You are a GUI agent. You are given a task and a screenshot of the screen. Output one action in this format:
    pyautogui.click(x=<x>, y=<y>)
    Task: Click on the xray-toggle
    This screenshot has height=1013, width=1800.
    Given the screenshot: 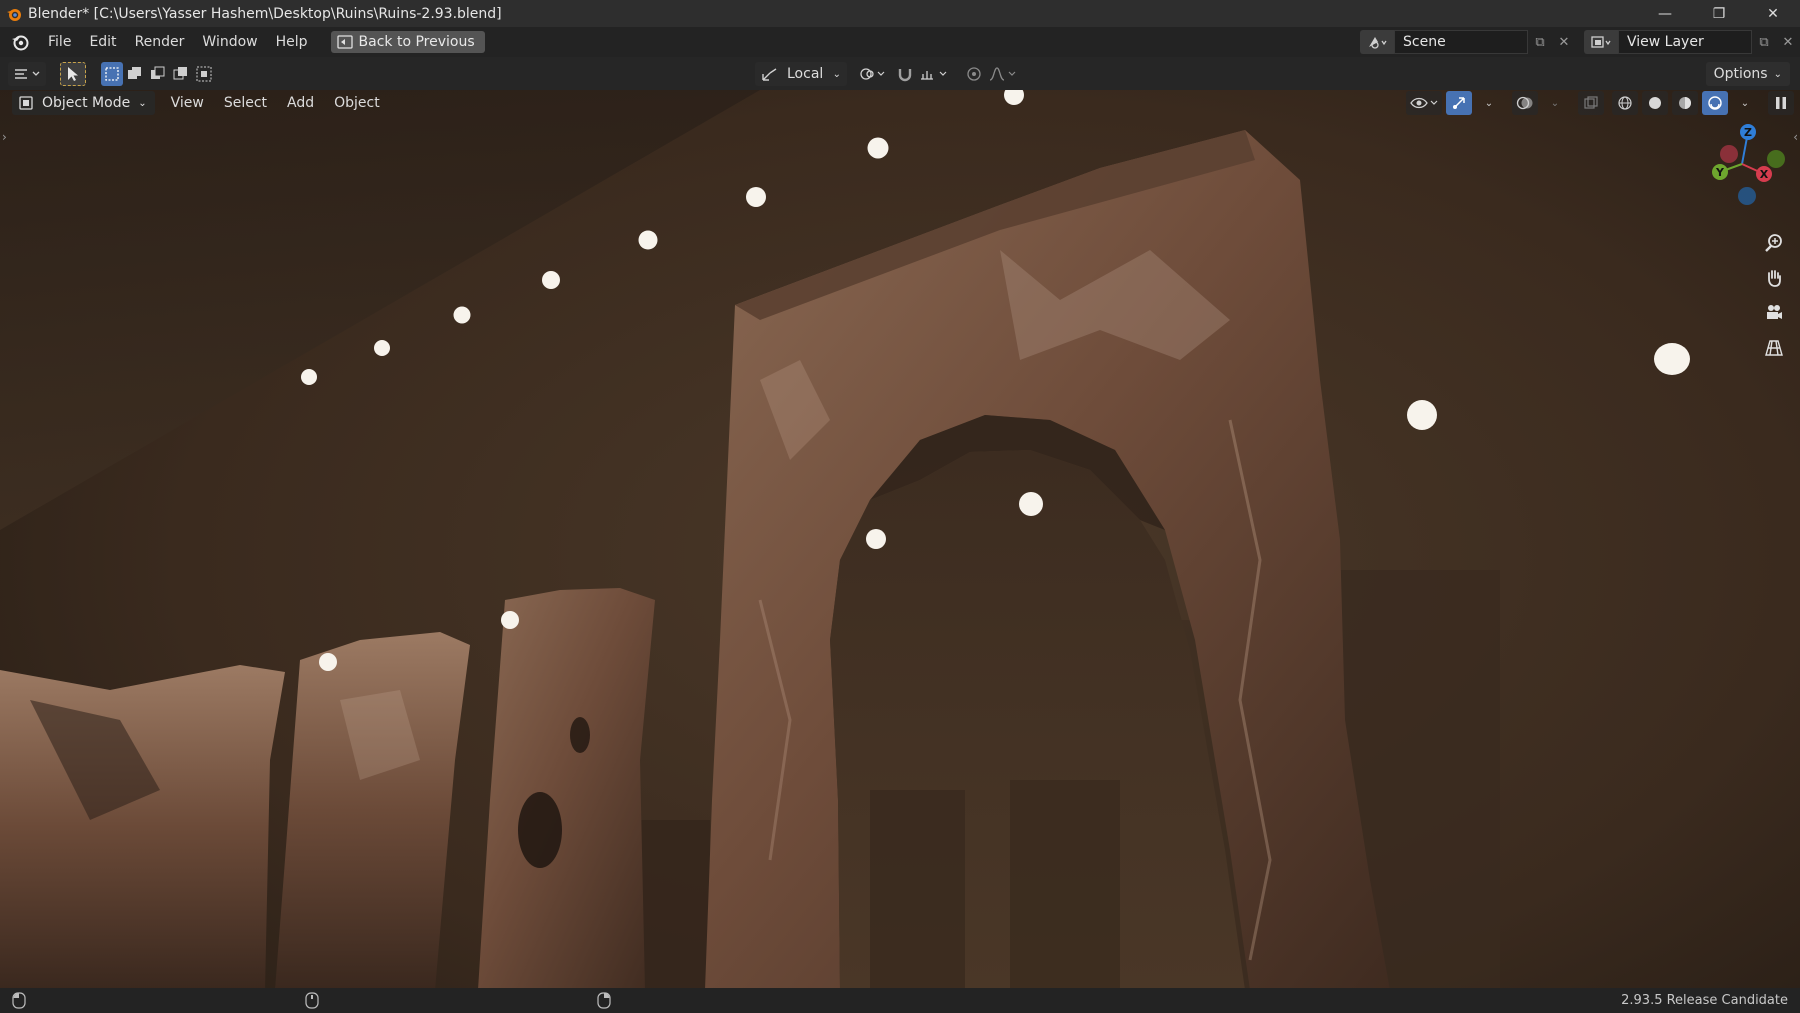 What is the action you would take?
    pyautogui.click(x=1591, y=103)
    